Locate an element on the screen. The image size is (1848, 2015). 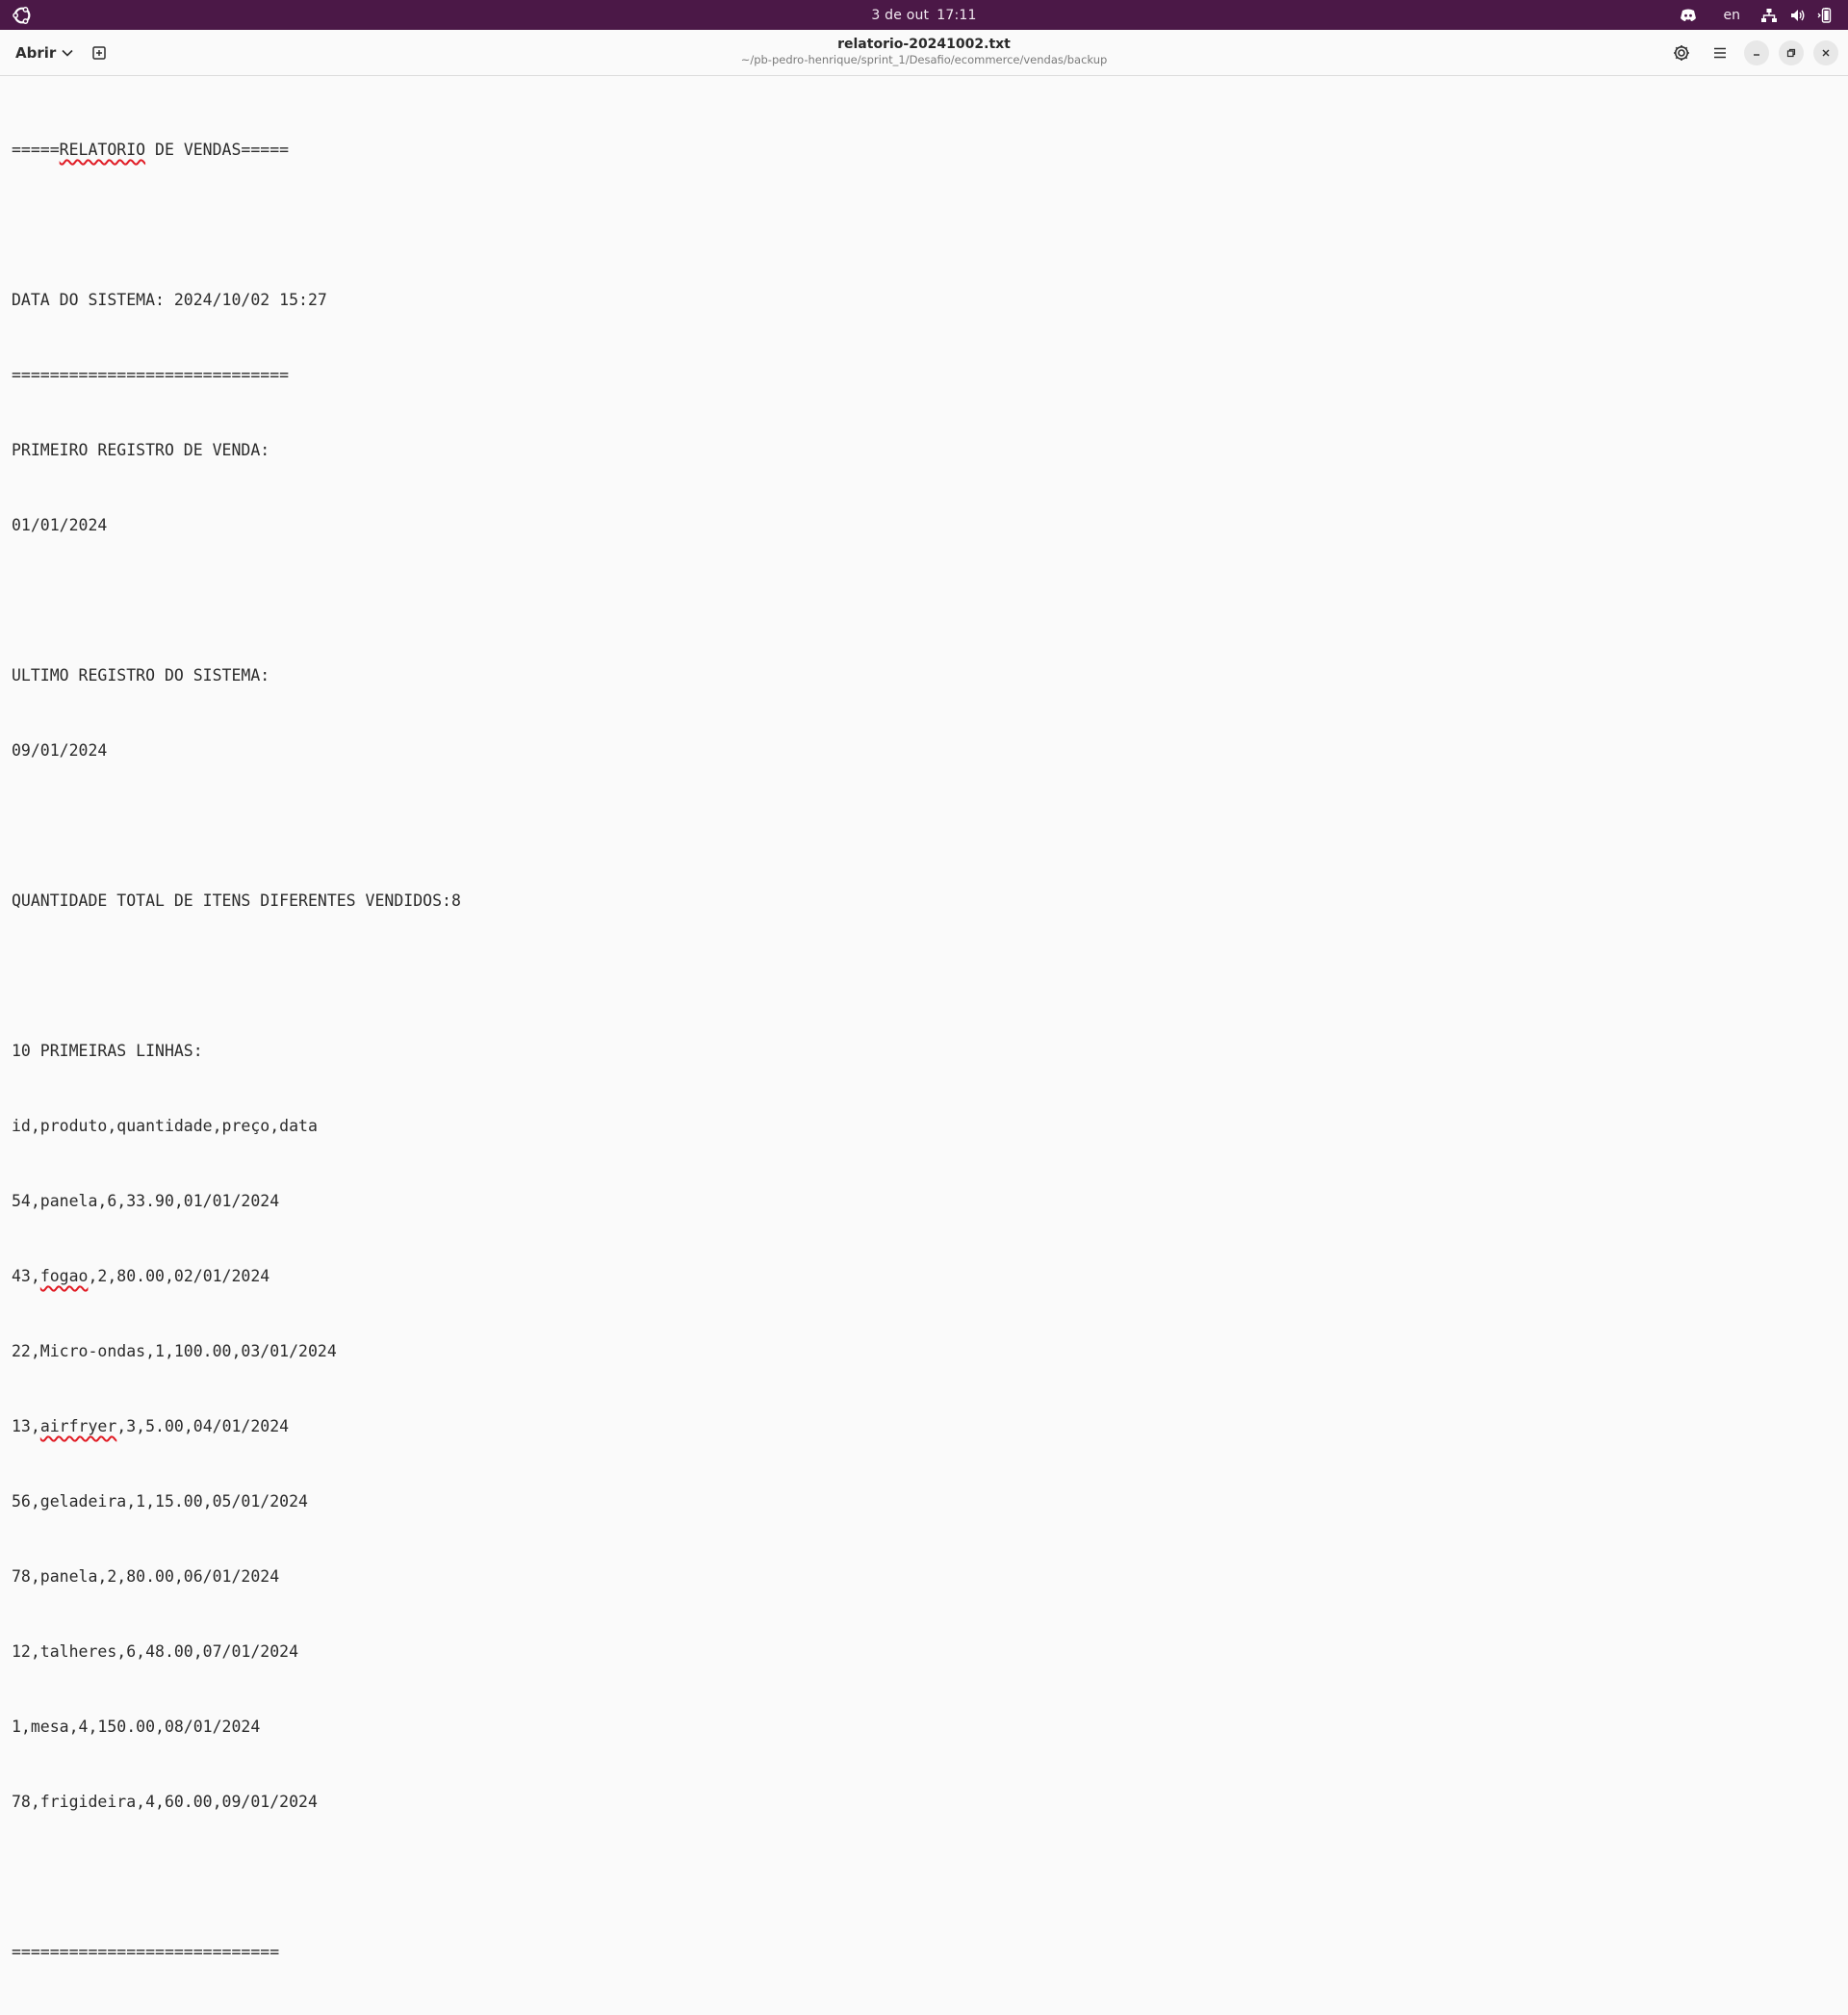
text-line: 22,Micro-ondas,1,100.00,03/01/2024 is located at coordinates (174, 1351).